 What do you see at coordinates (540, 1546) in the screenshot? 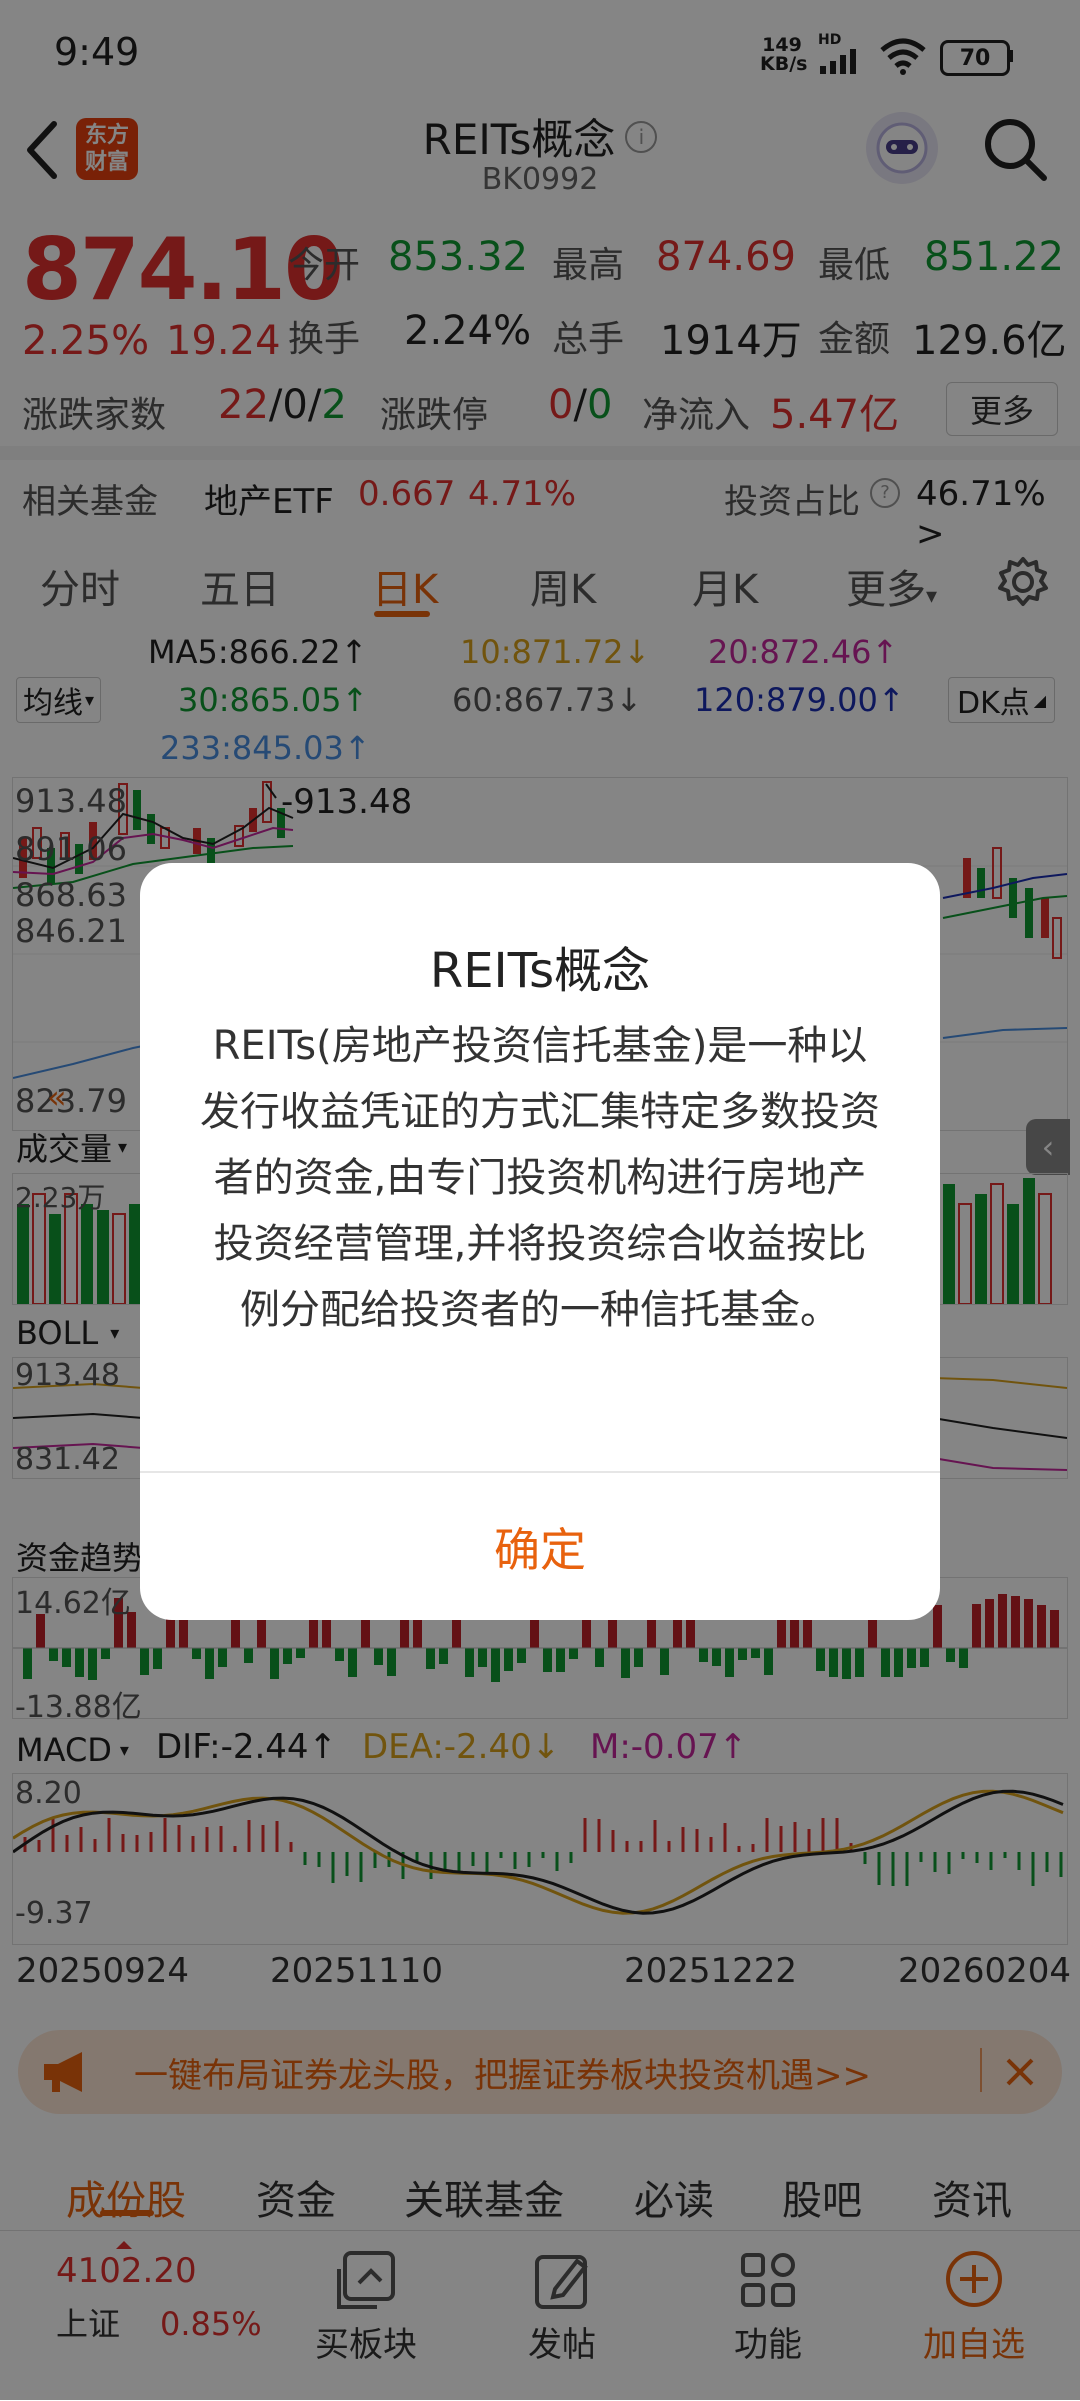
I see `confirm-button: 确定` at bounding box center [540, 1546].